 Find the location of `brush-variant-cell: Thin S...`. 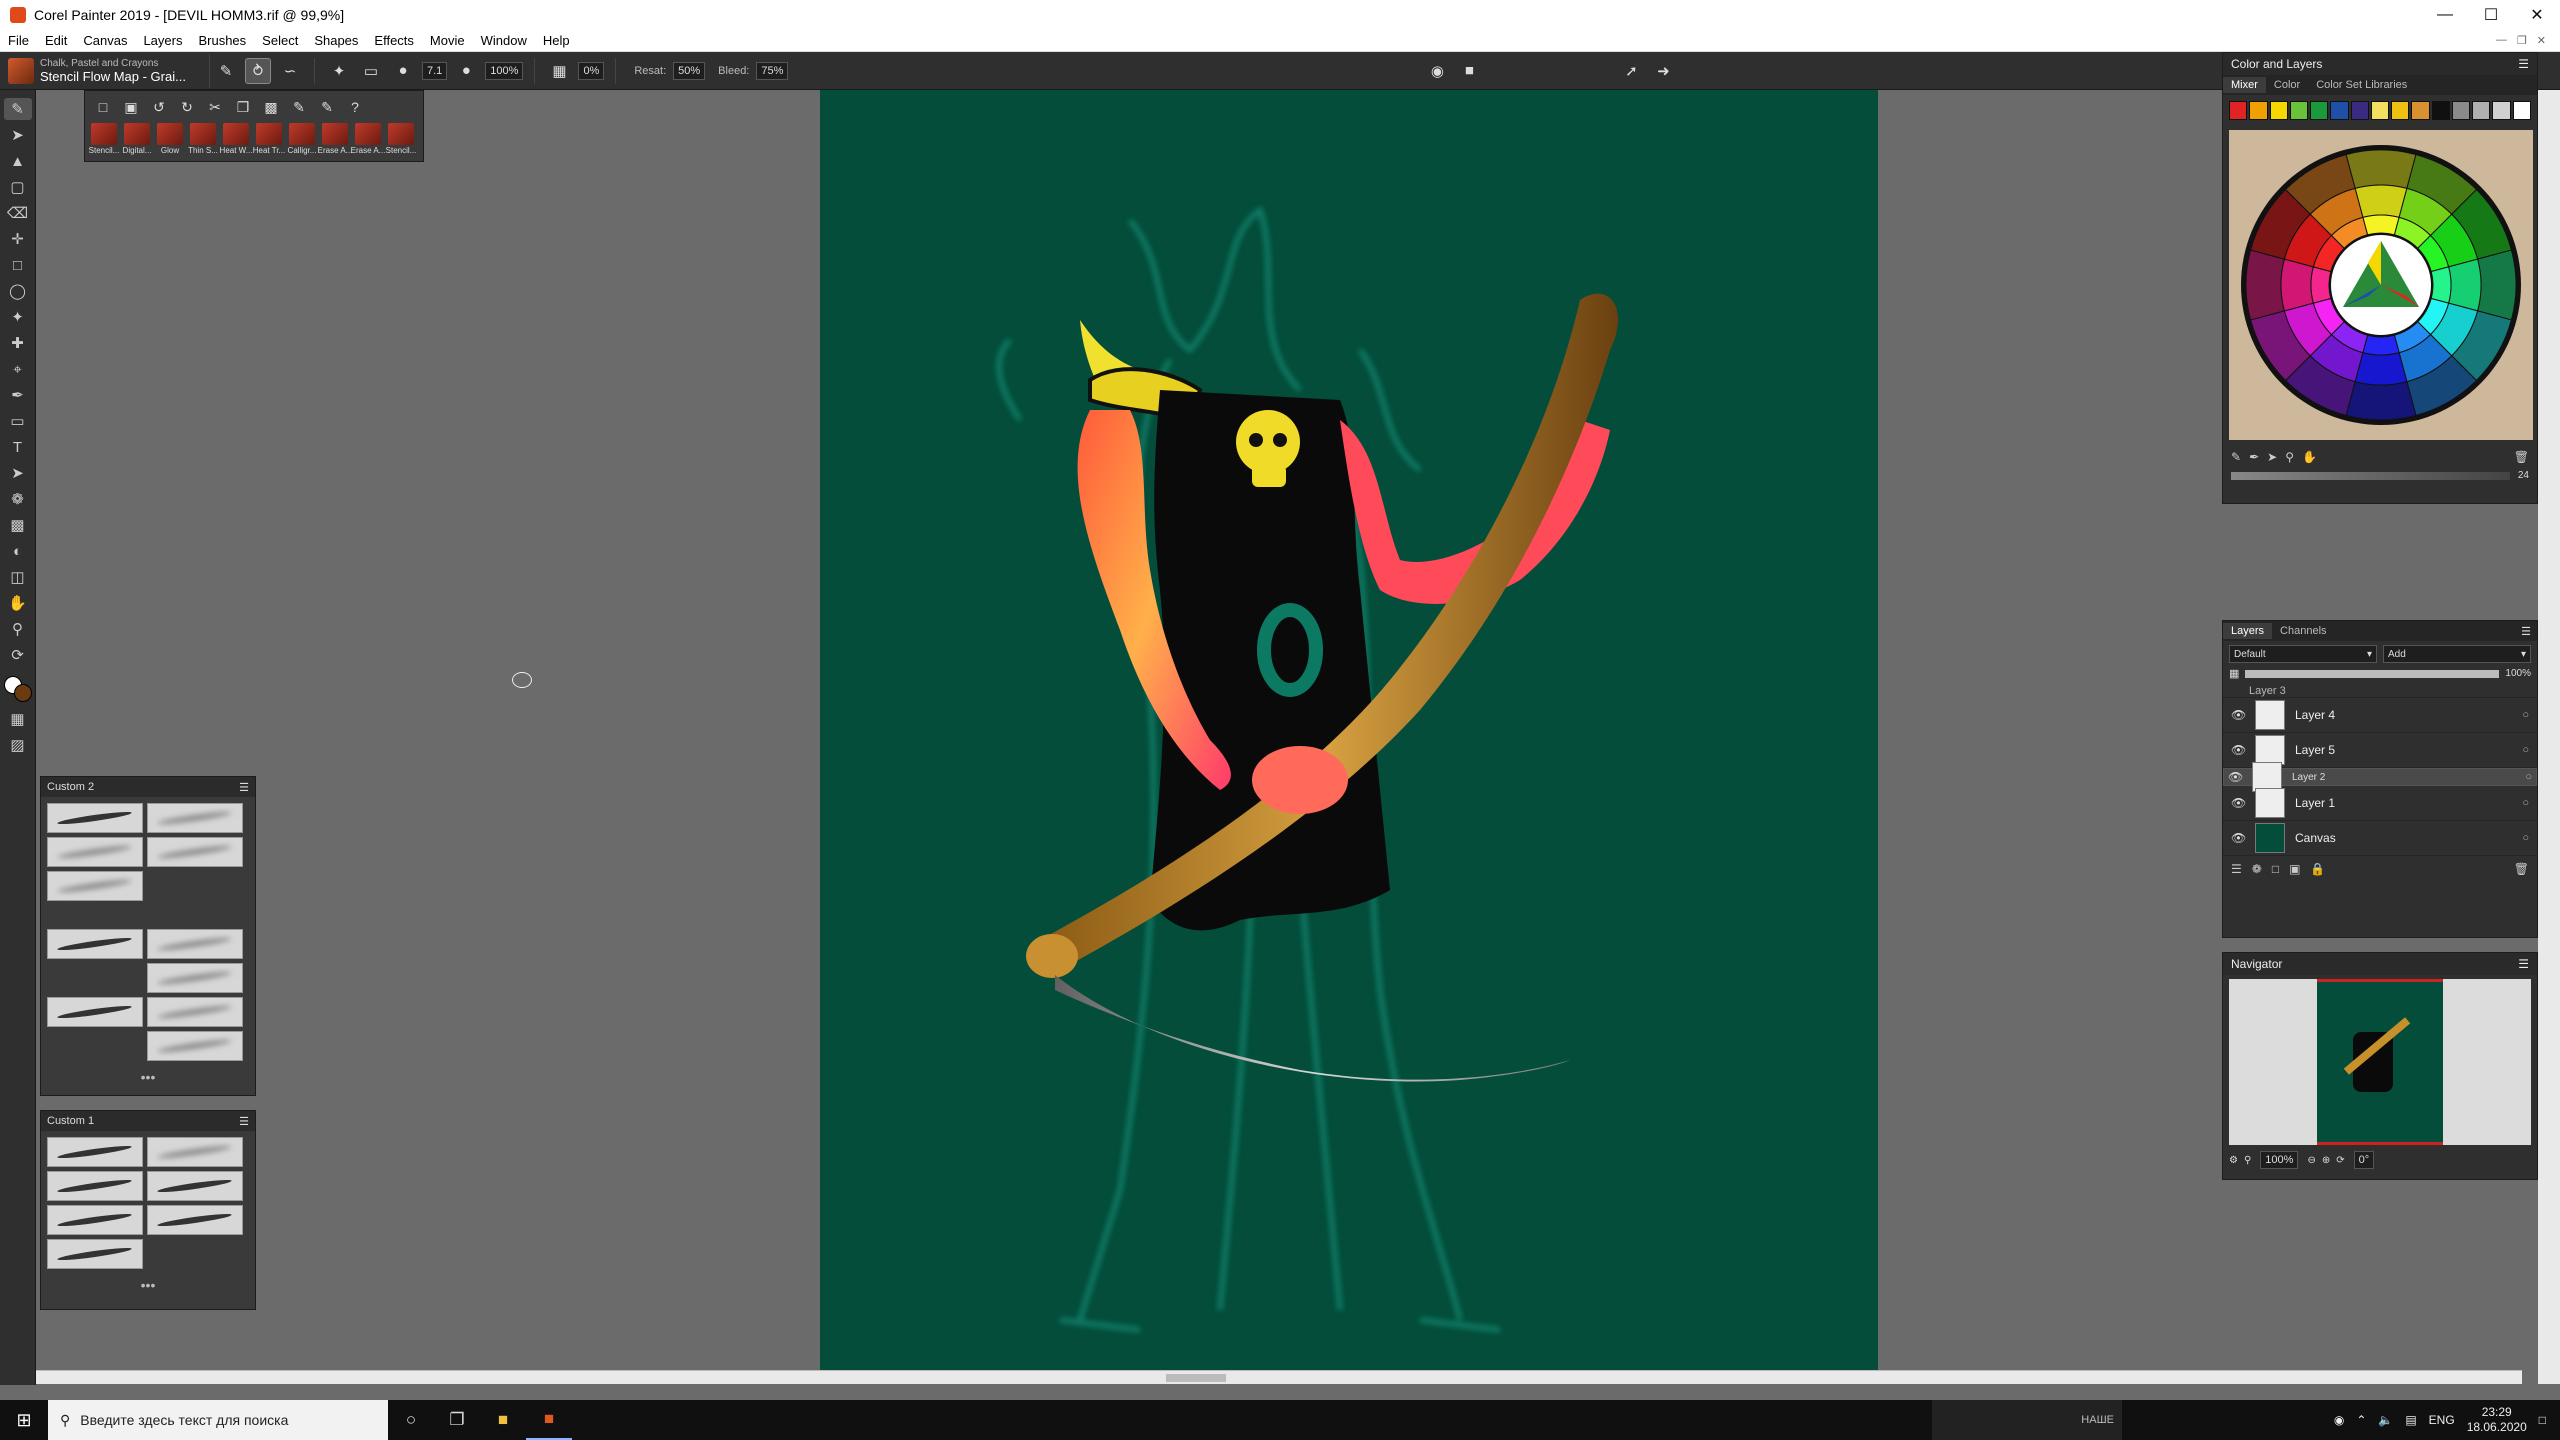

brush-variant-cell: Thin S... is located at coordinates (203, 140).